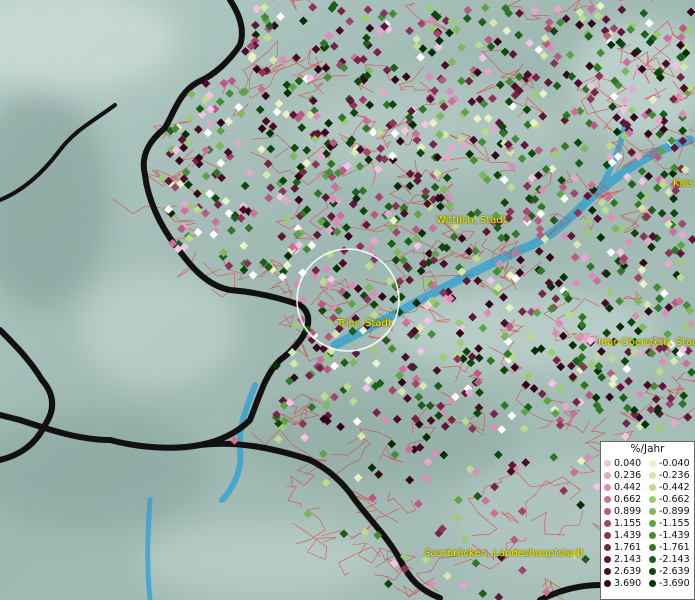  What do you see at coordinates (646, 342) in the screenshot?
I see `city-label-idar-oberstein: Idar-Oberstein, Stad` at bounding box center [646, 342].